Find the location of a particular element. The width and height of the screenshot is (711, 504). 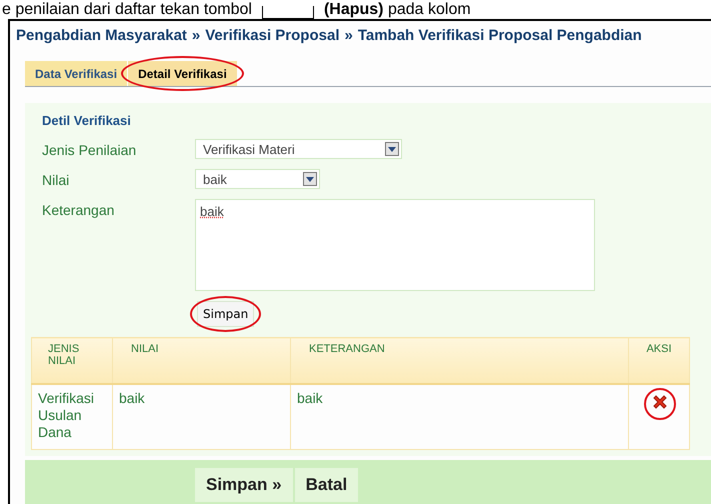

document-text: (Hapus) pada kolom is located at coordinates (397, 9).